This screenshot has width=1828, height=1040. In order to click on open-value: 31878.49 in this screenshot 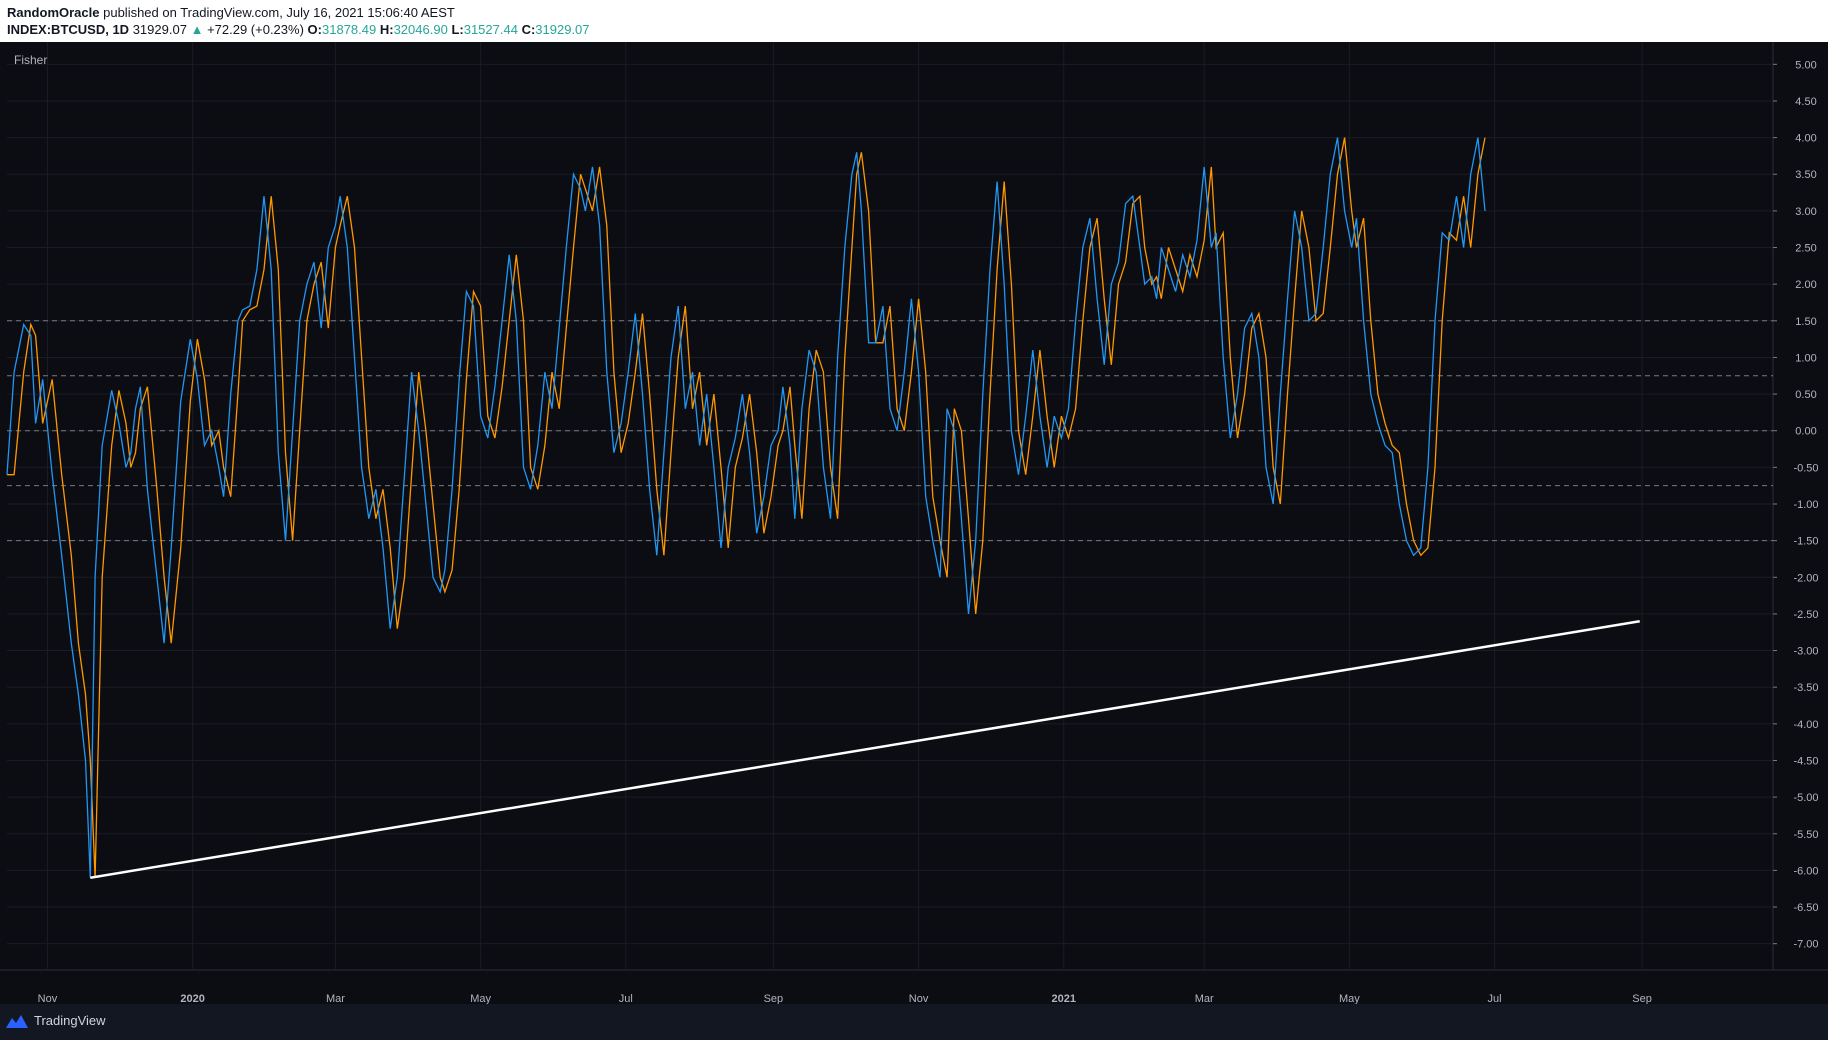, I will do `click(349, 29)`.